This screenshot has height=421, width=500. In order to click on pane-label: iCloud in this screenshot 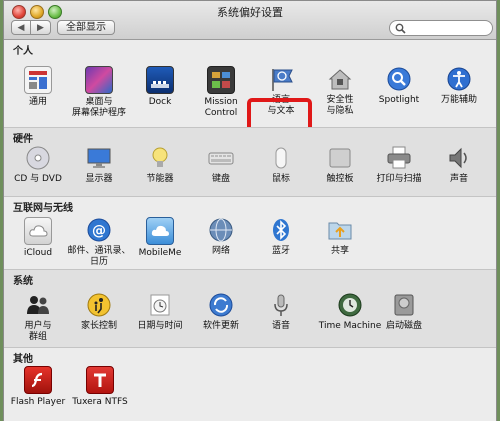, I will do `click(38, 253)`.